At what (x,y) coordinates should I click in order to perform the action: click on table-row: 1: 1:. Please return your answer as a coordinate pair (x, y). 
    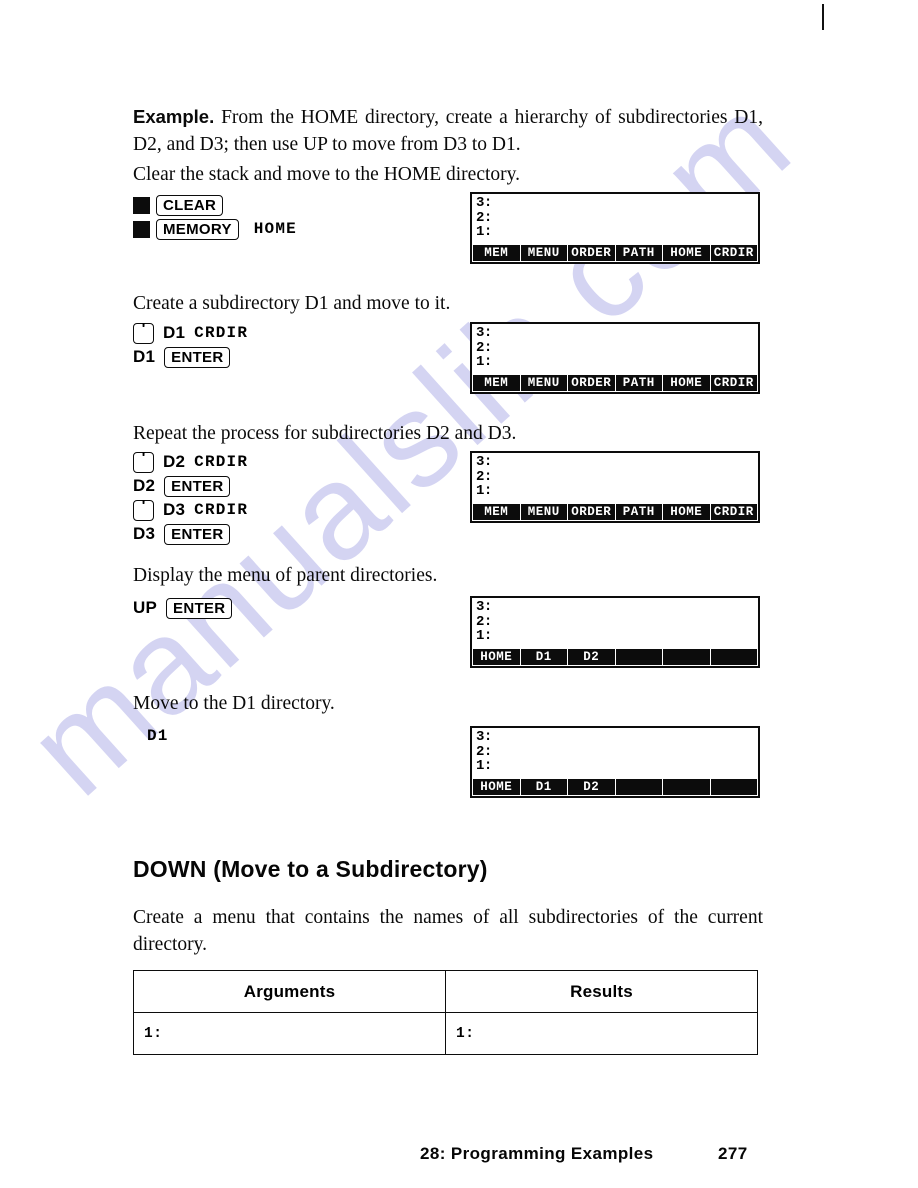
    Looking at the image, I should click on (445, 1033).